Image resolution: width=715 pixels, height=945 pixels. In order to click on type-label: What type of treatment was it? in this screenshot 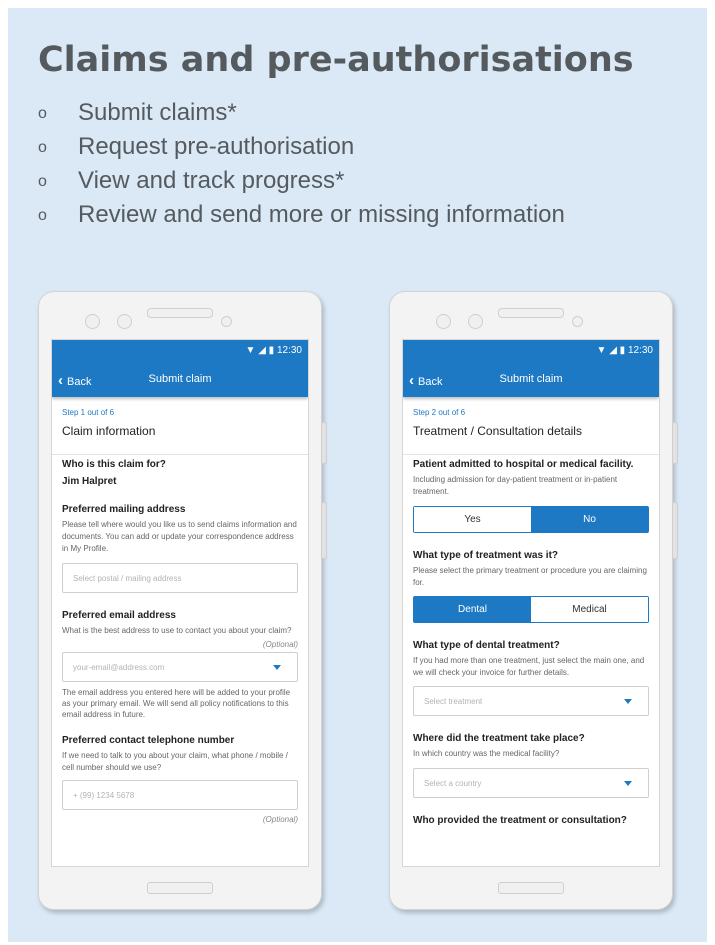, I will do `click(486, 555)`.